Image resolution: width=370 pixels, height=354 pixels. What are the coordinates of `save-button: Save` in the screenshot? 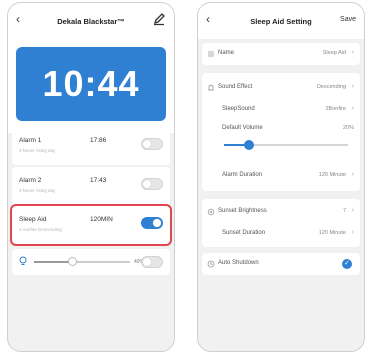 It's located at (348, 19).